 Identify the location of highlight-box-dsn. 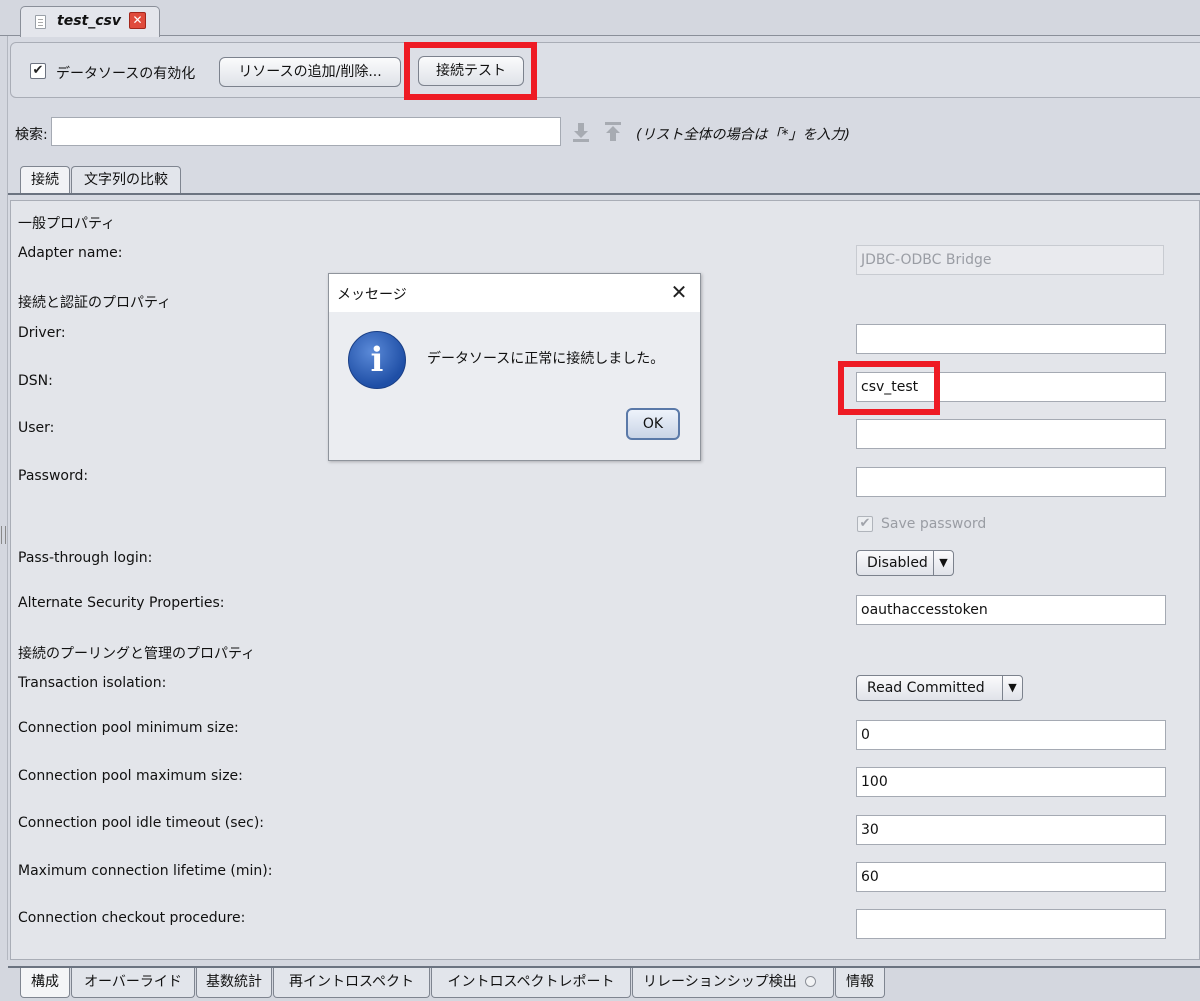
(889, 388).